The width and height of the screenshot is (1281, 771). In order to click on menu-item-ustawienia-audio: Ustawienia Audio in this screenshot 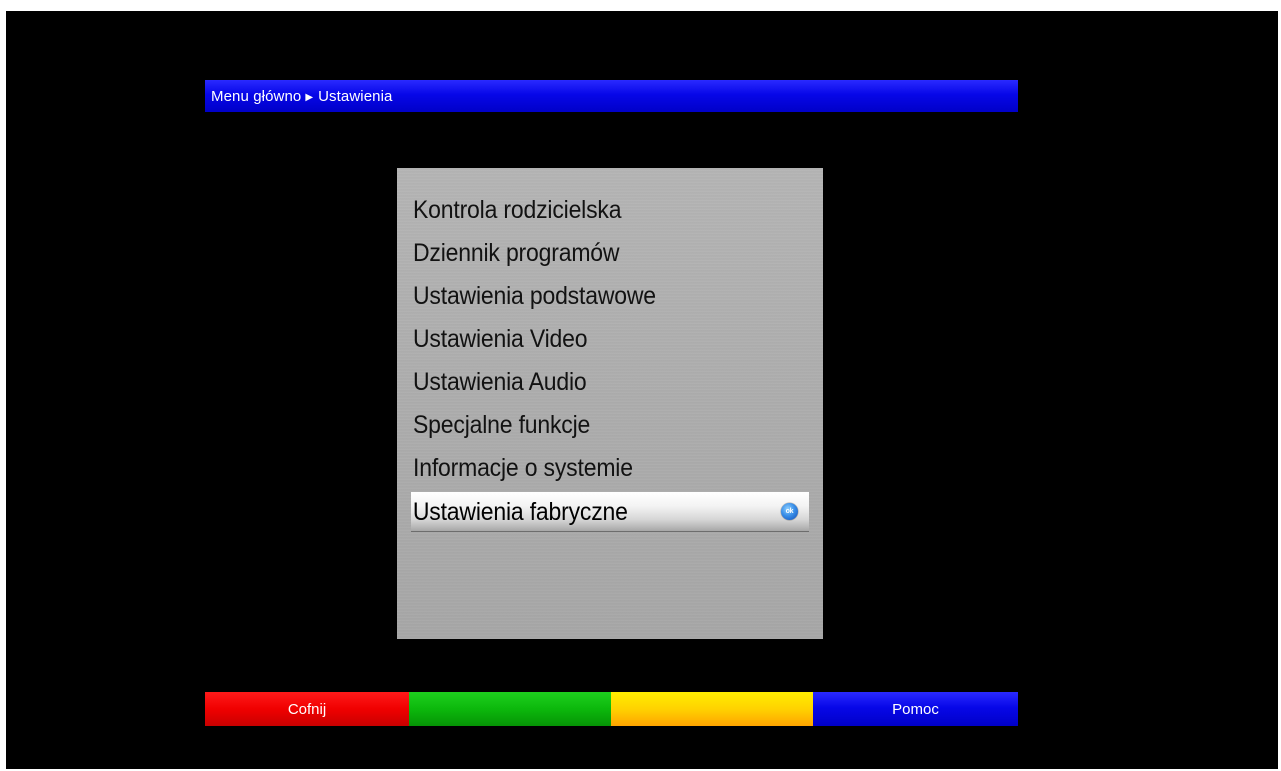, I will do `click(611, 382)`.